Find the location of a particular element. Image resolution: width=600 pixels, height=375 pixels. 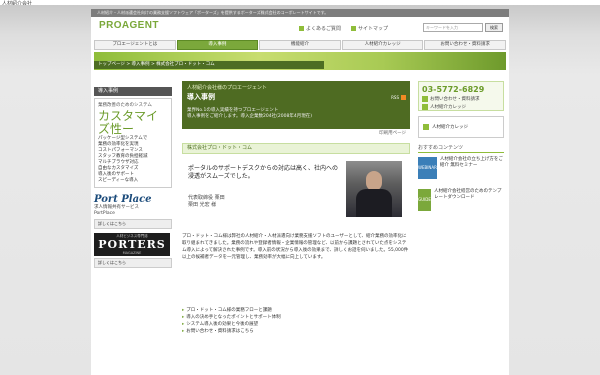

case-link: ▸ プロ・ドット・コム様の業務フローと課題 is located at coordinates (296, 310).